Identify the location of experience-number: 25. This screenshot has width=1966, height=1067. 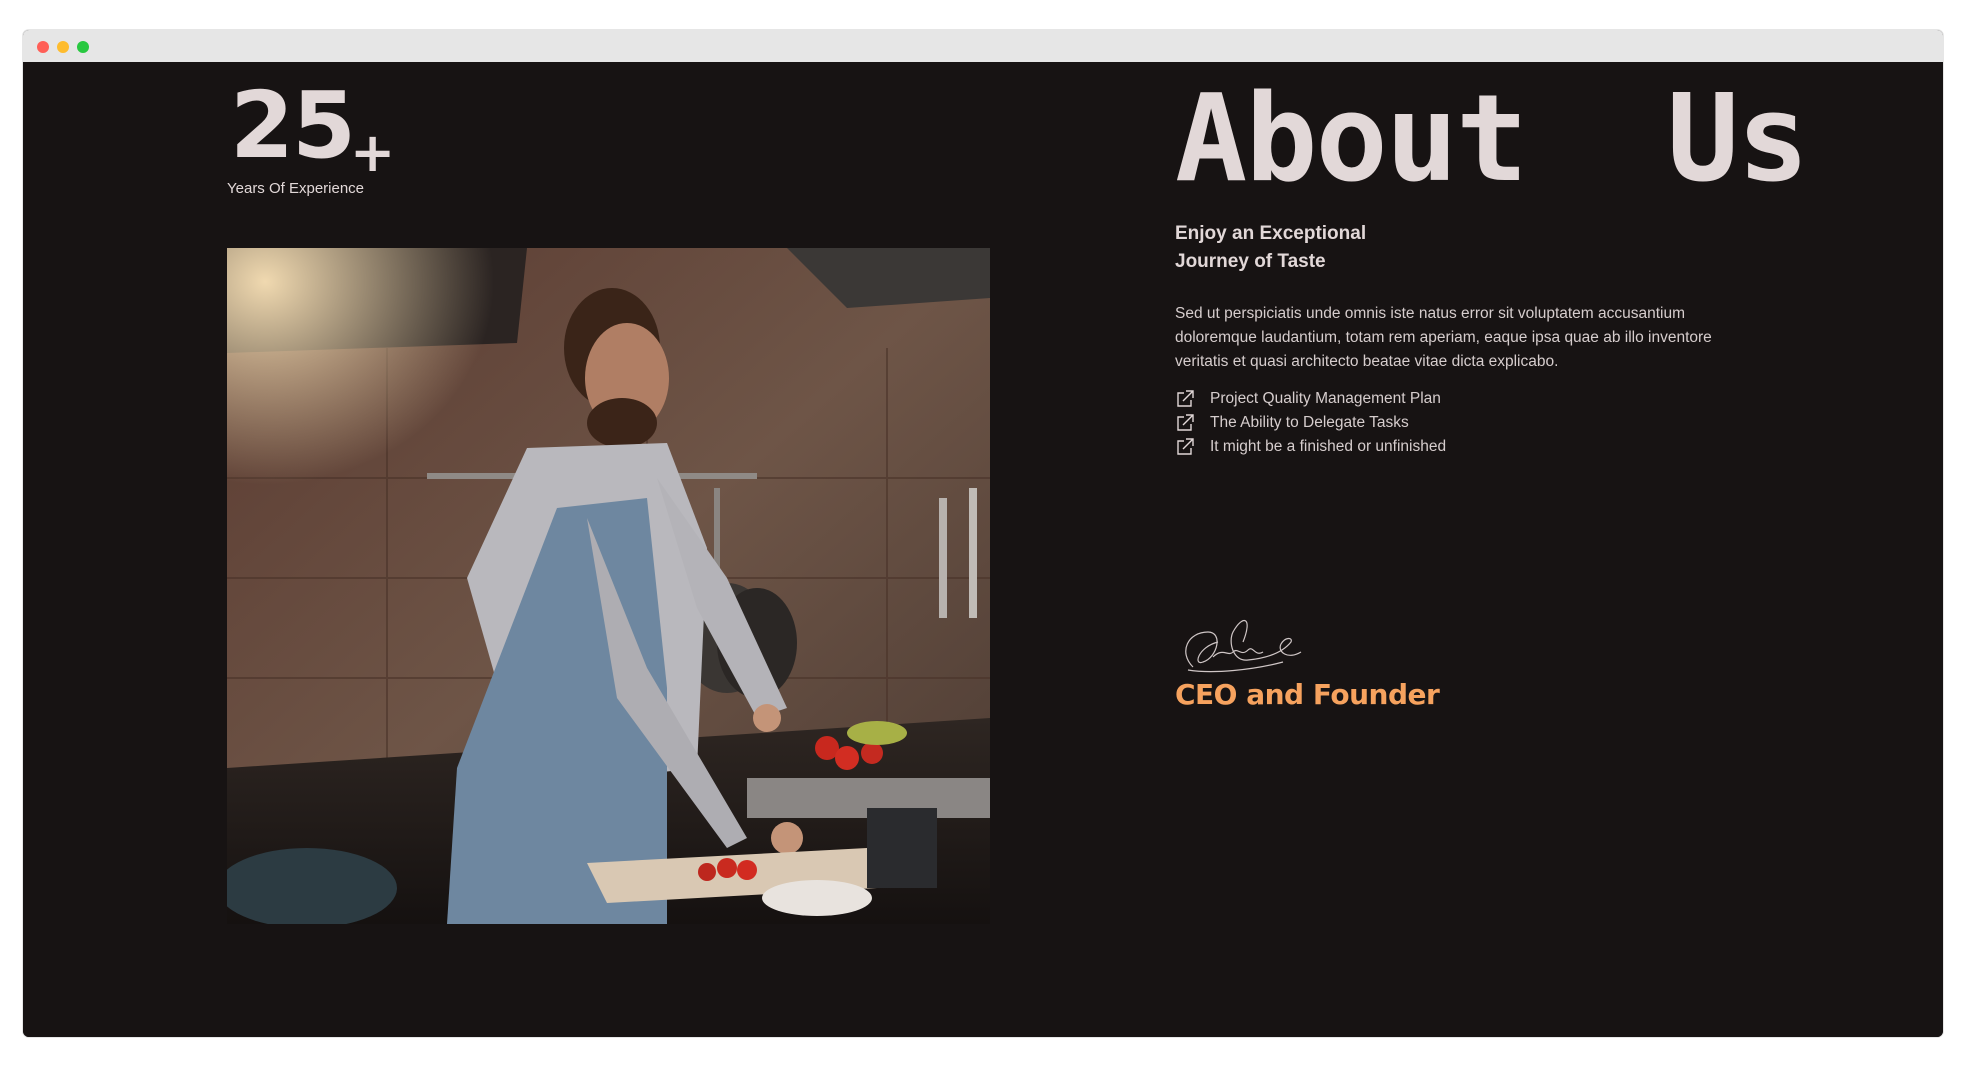
(293, 125).